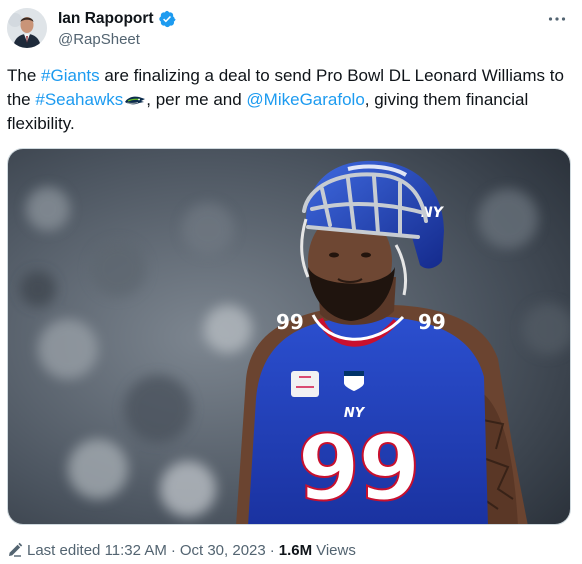 The width and height of the screenshot is (582, 564). Describe the element at coordinates (70, 75) in the screenshot. I see `hashtag-giants-link: #Giants` at that location.